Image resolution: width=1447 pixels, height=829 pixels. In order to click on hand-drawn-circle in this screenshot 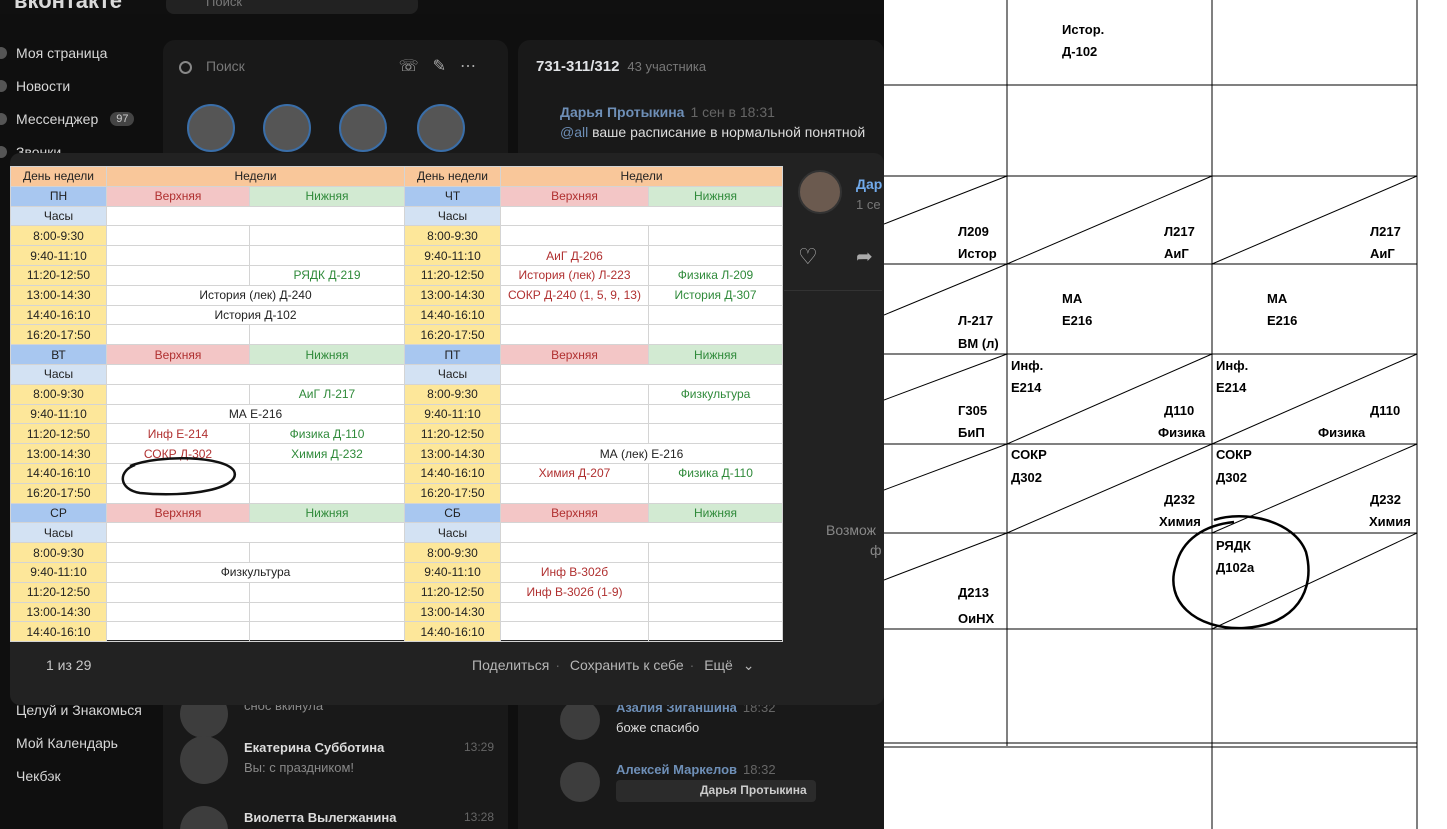, I will do `click(179, 476)`.